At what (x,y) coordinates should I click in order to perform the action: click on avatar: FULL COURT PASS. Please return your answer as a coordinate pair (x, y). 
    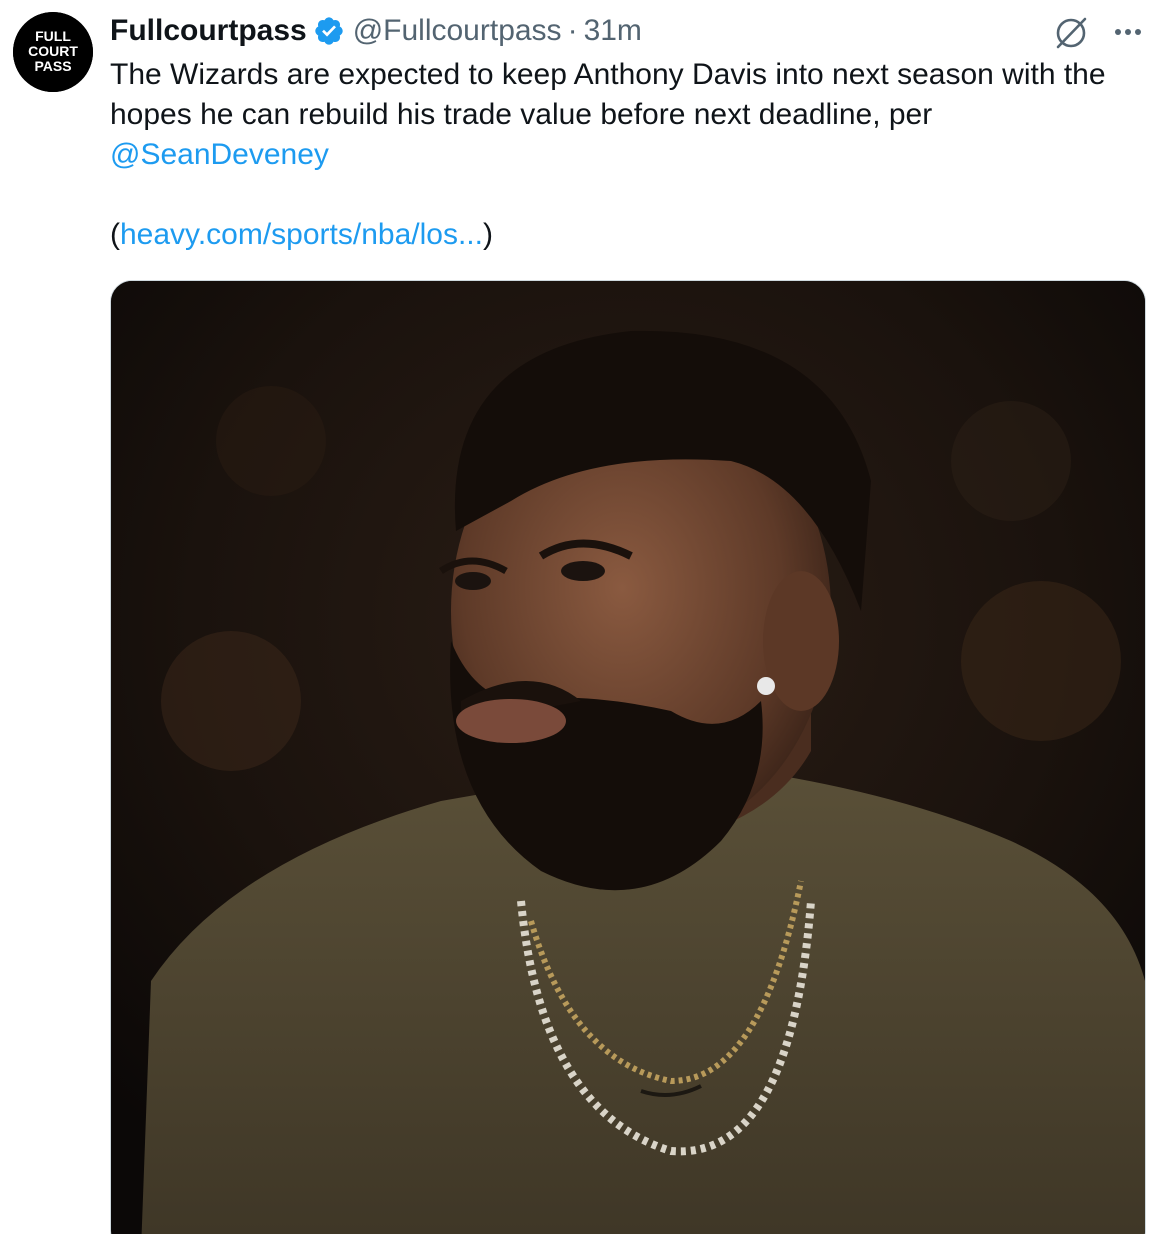
    Looking at the image, I should click on (53, 52).